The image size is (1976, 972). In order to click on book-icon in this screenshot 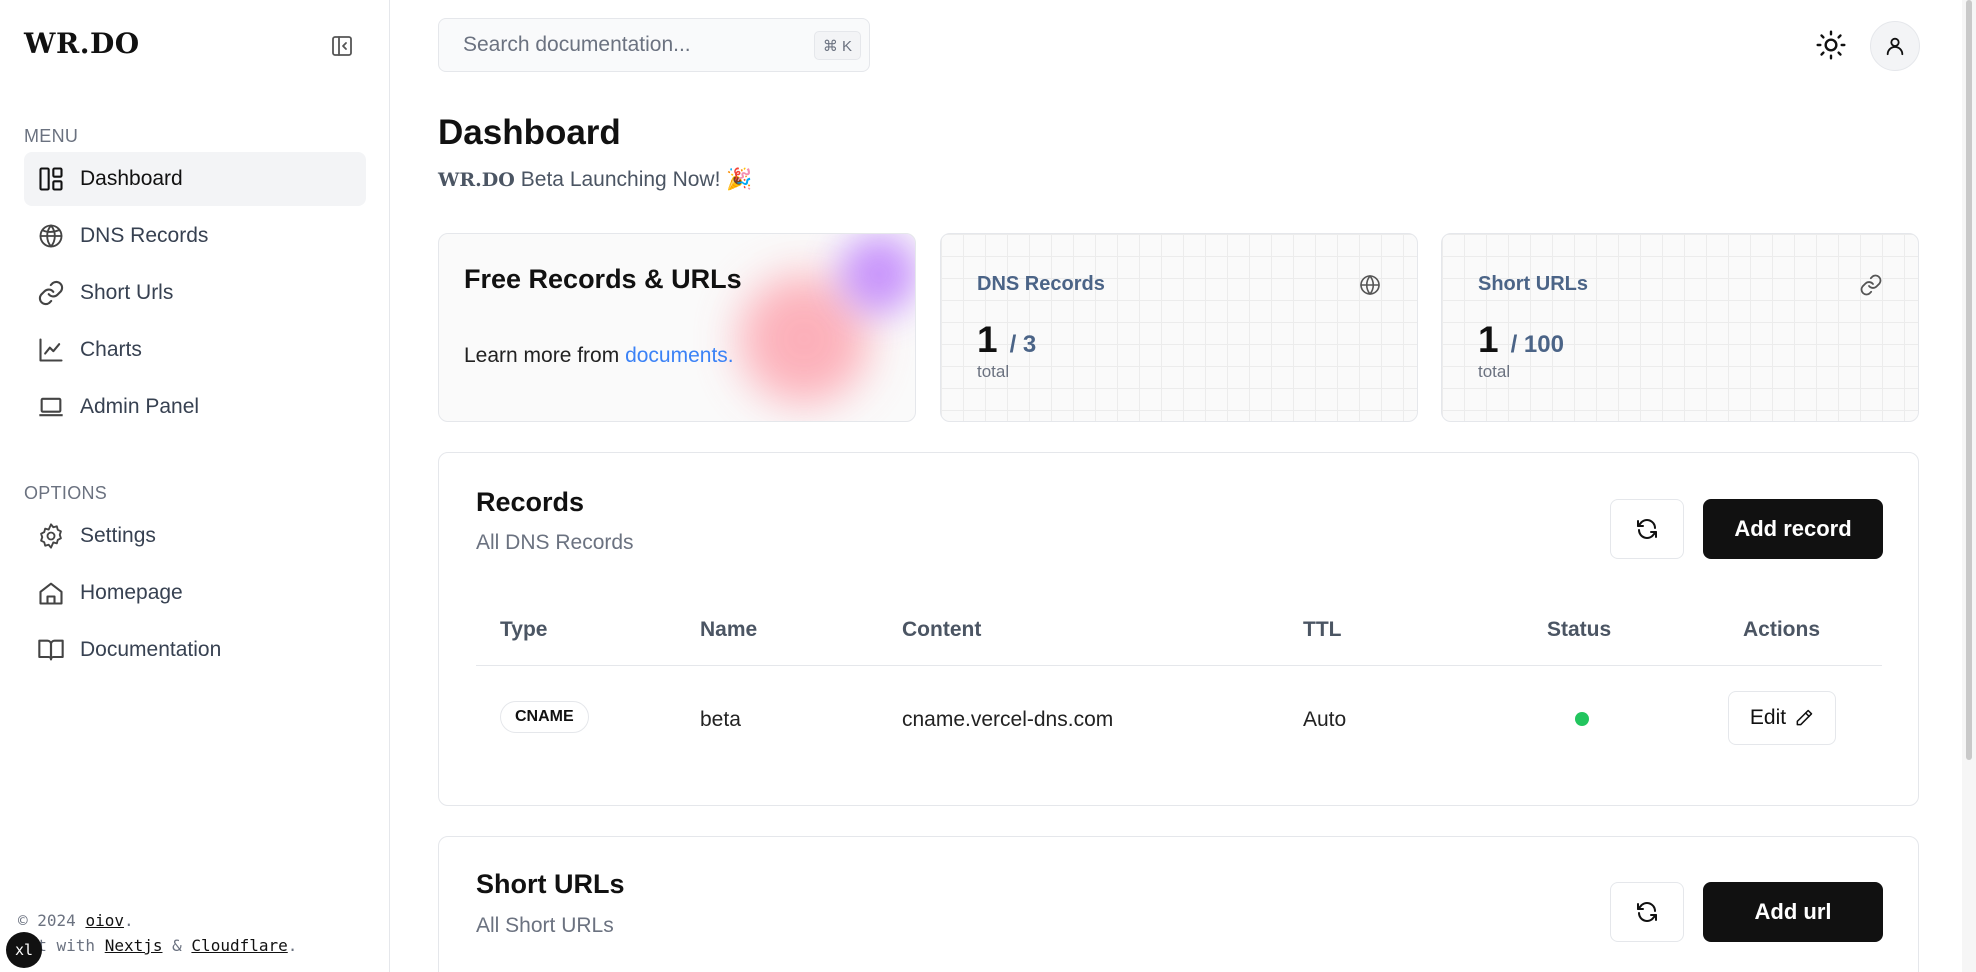, I will do `click(51, 650)`.